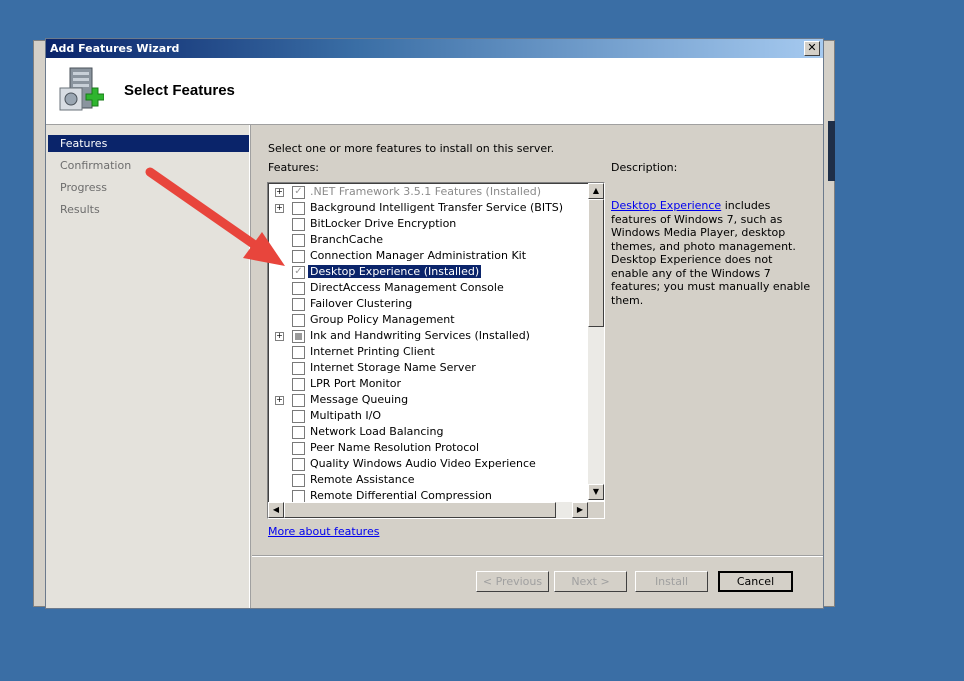  I want to click on feature-label: Group Policy Management, so click(382, 319).